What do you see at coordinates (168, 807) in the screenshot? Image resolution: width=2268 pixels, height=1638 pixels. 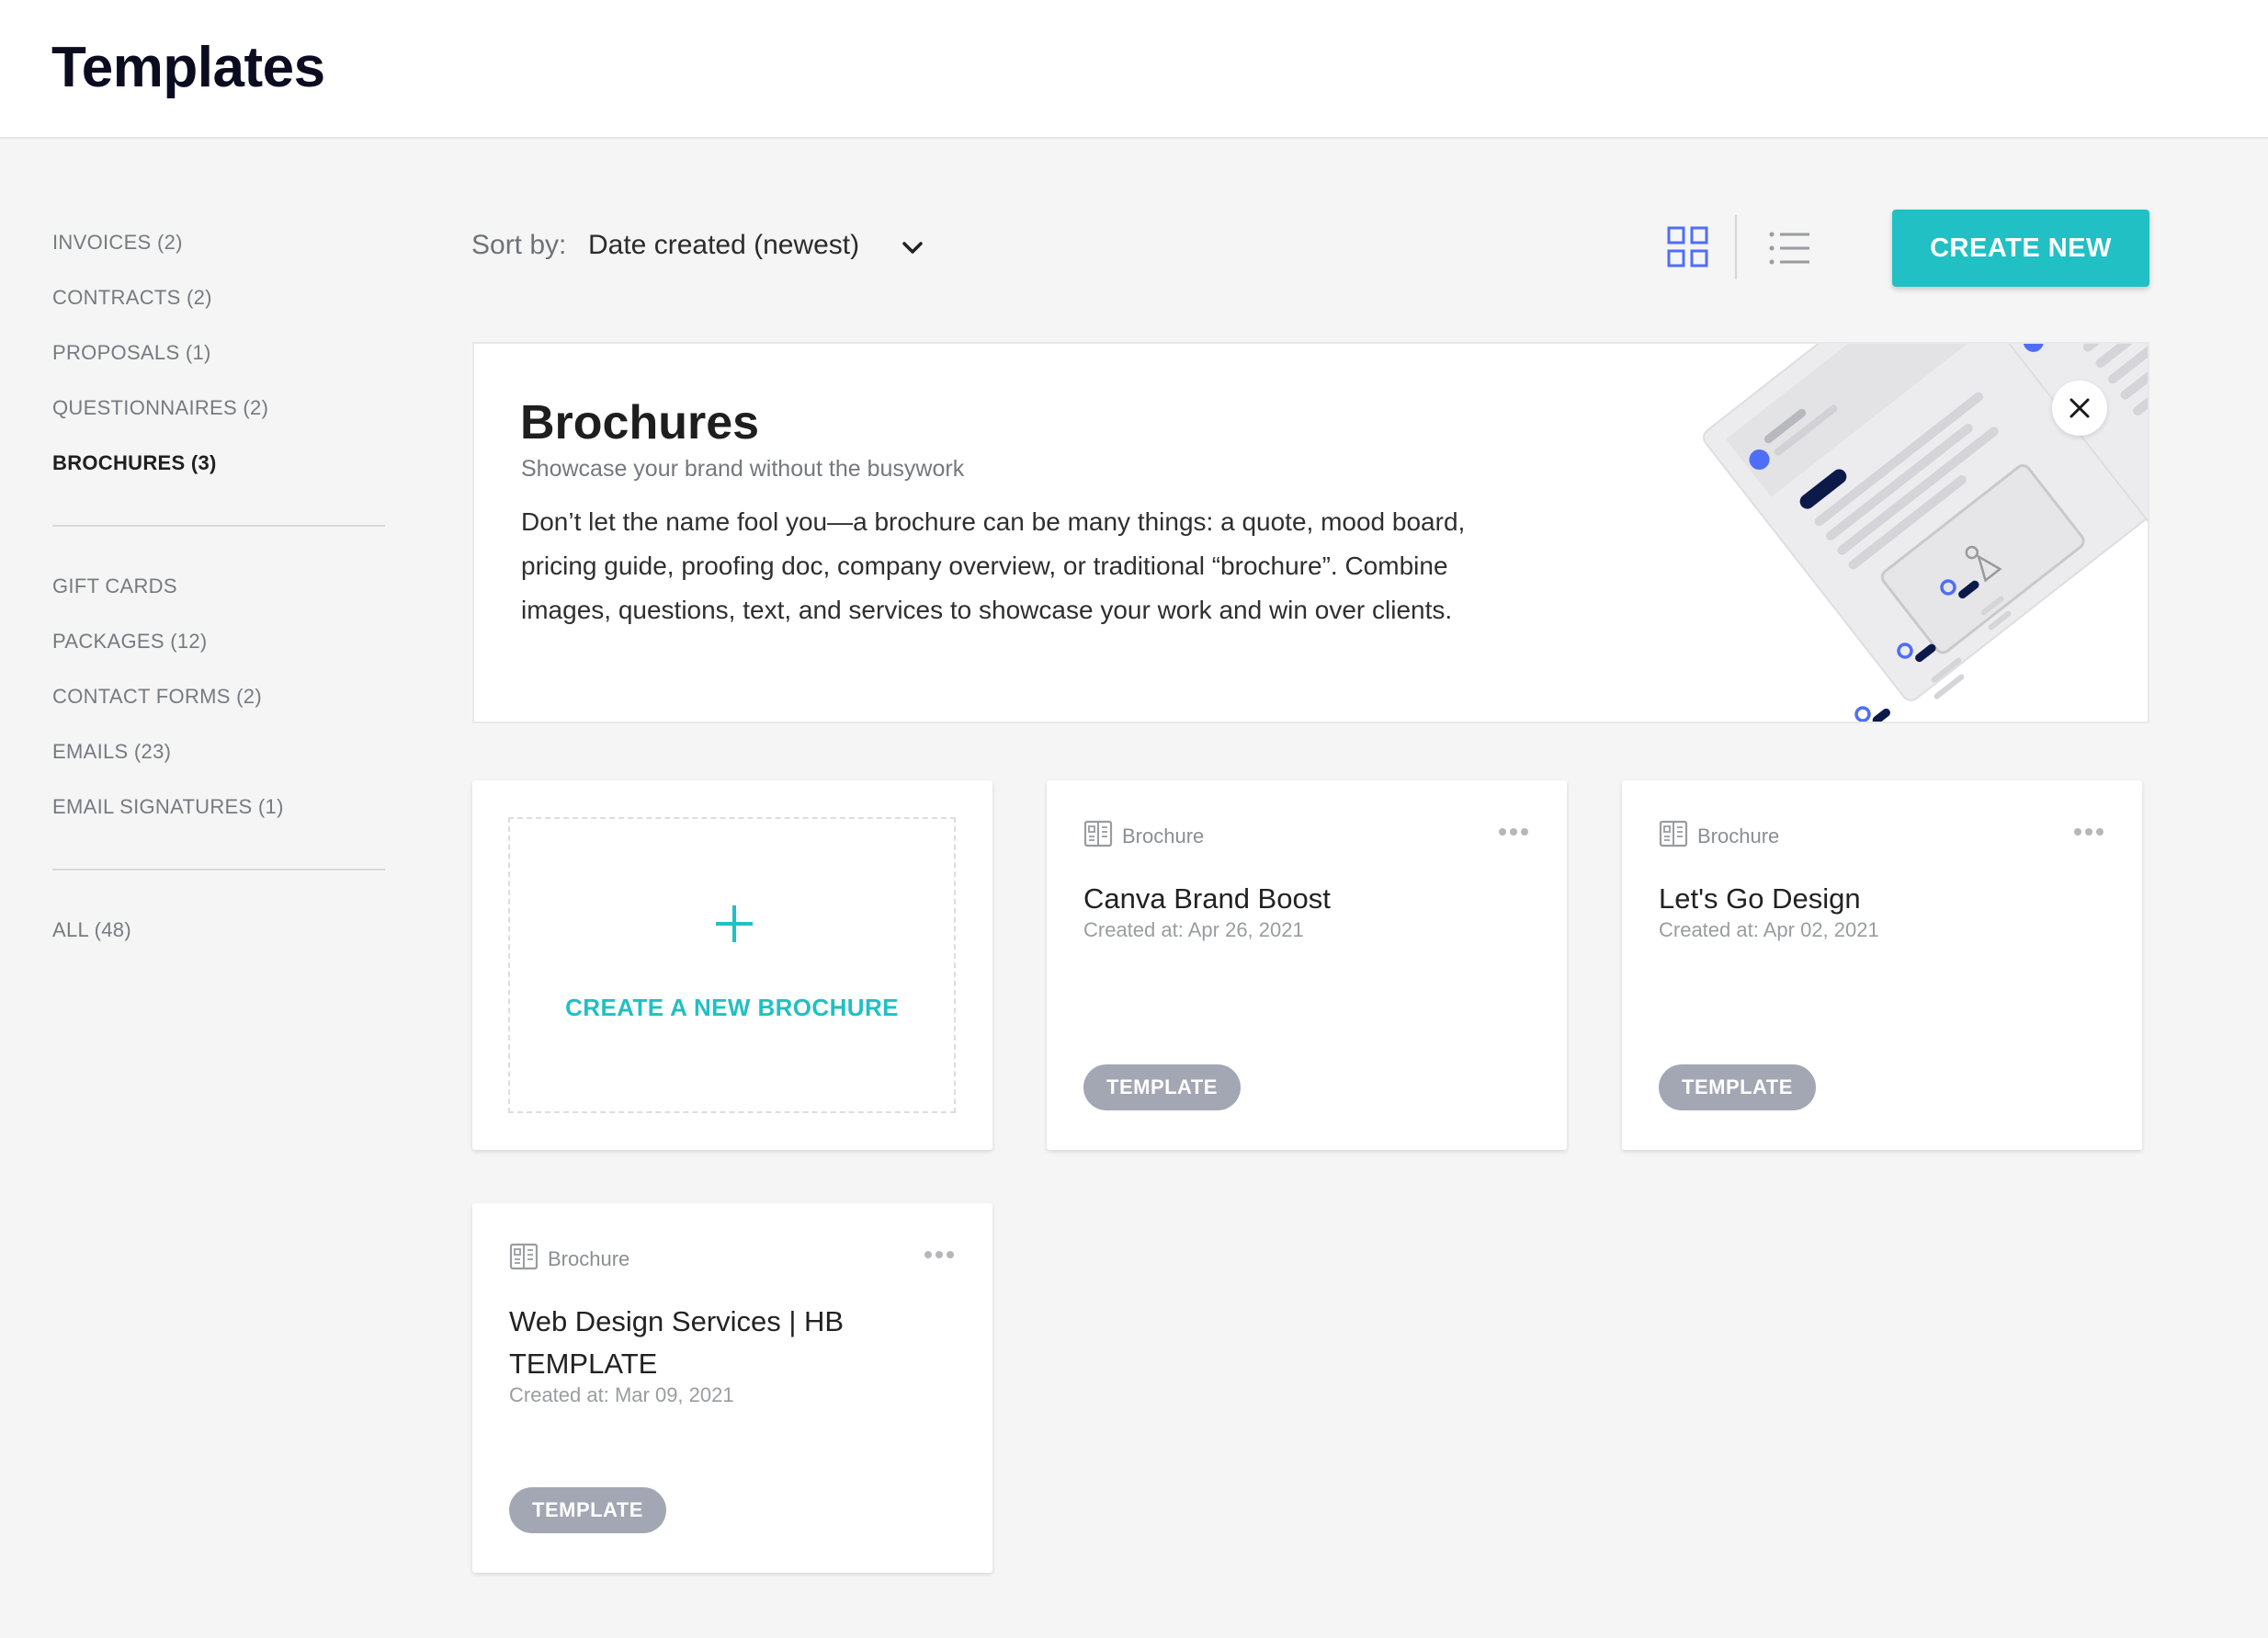 I see `sidebar-item-email-signatures: EMAIL SIGNATURES (1)` at bounding box center [168, 807].